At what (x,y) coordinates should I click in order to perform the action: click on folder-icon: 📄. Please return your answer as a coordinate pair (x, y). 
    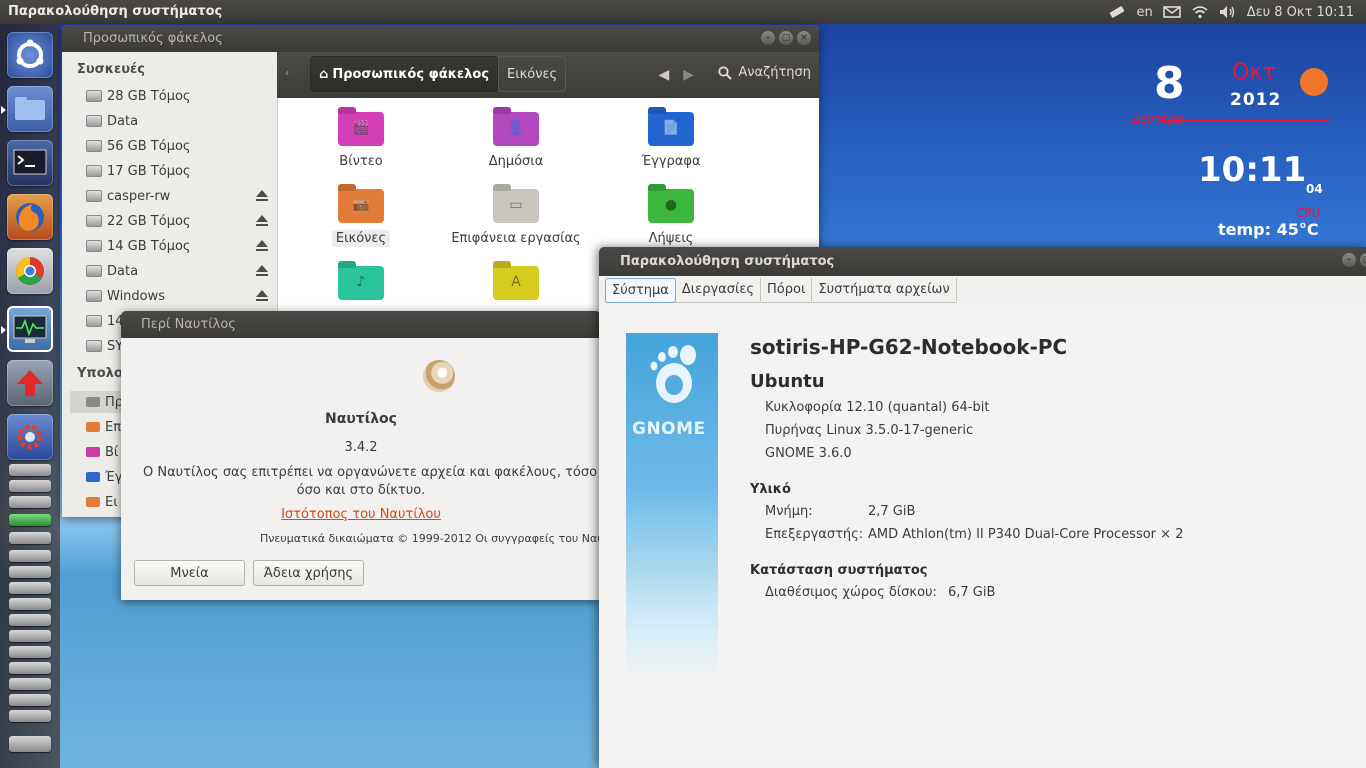
    Looking at the image, I should click on (671, 129).